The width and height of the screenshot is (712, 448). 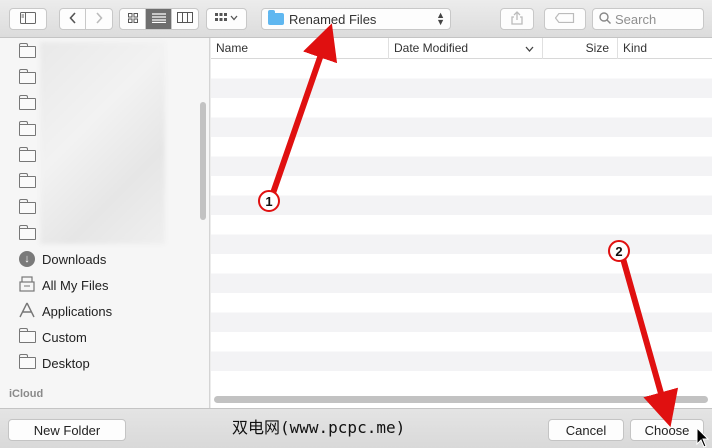 What do you see at coordinates (269, 201) in the screenshot?
I see `annotation-badge-1: 1` at bounding box center [269, 201].